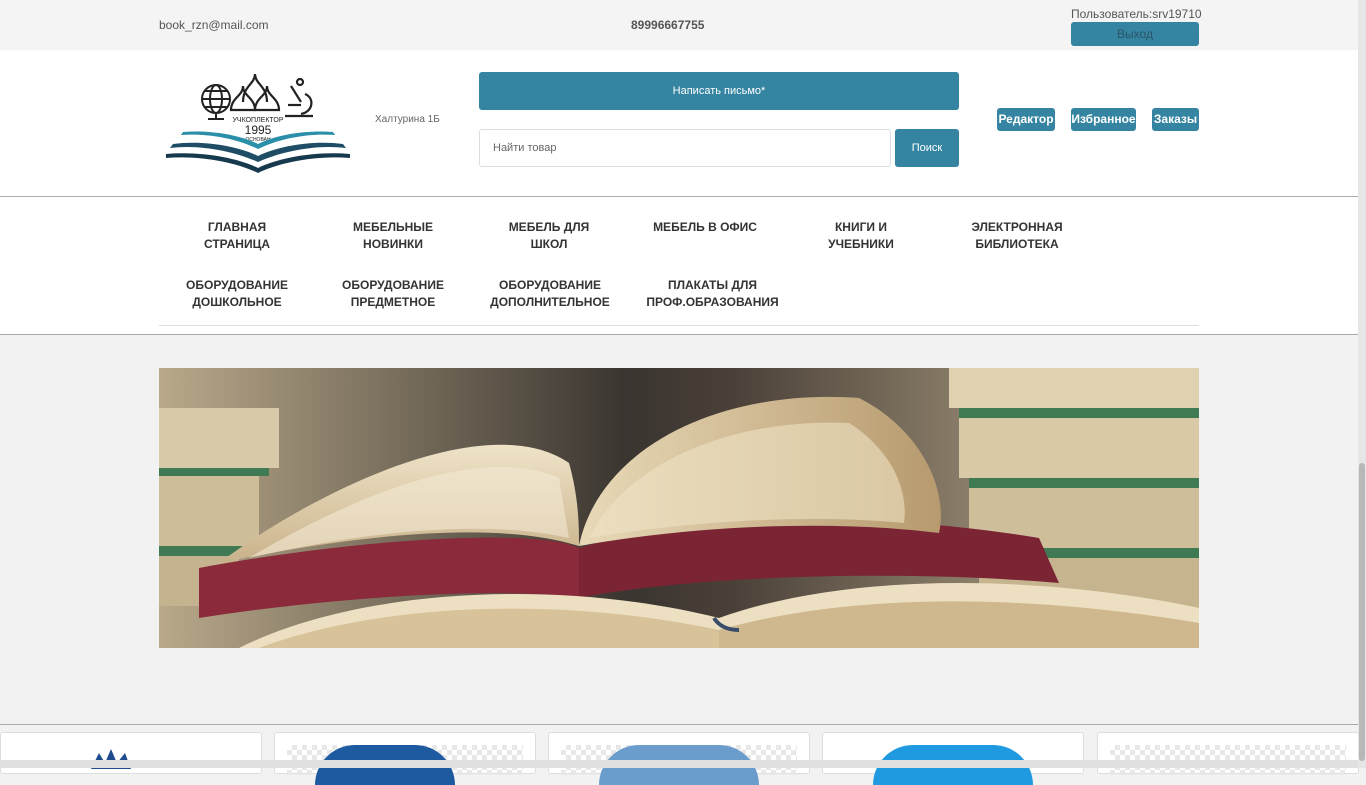 The width and height of the screenshot is (1366, 785). What do you see at coordinates (719, 91) in the screenshot?
I see `write-letter-button: Написать письмо*` at bounding box center [719, 91].